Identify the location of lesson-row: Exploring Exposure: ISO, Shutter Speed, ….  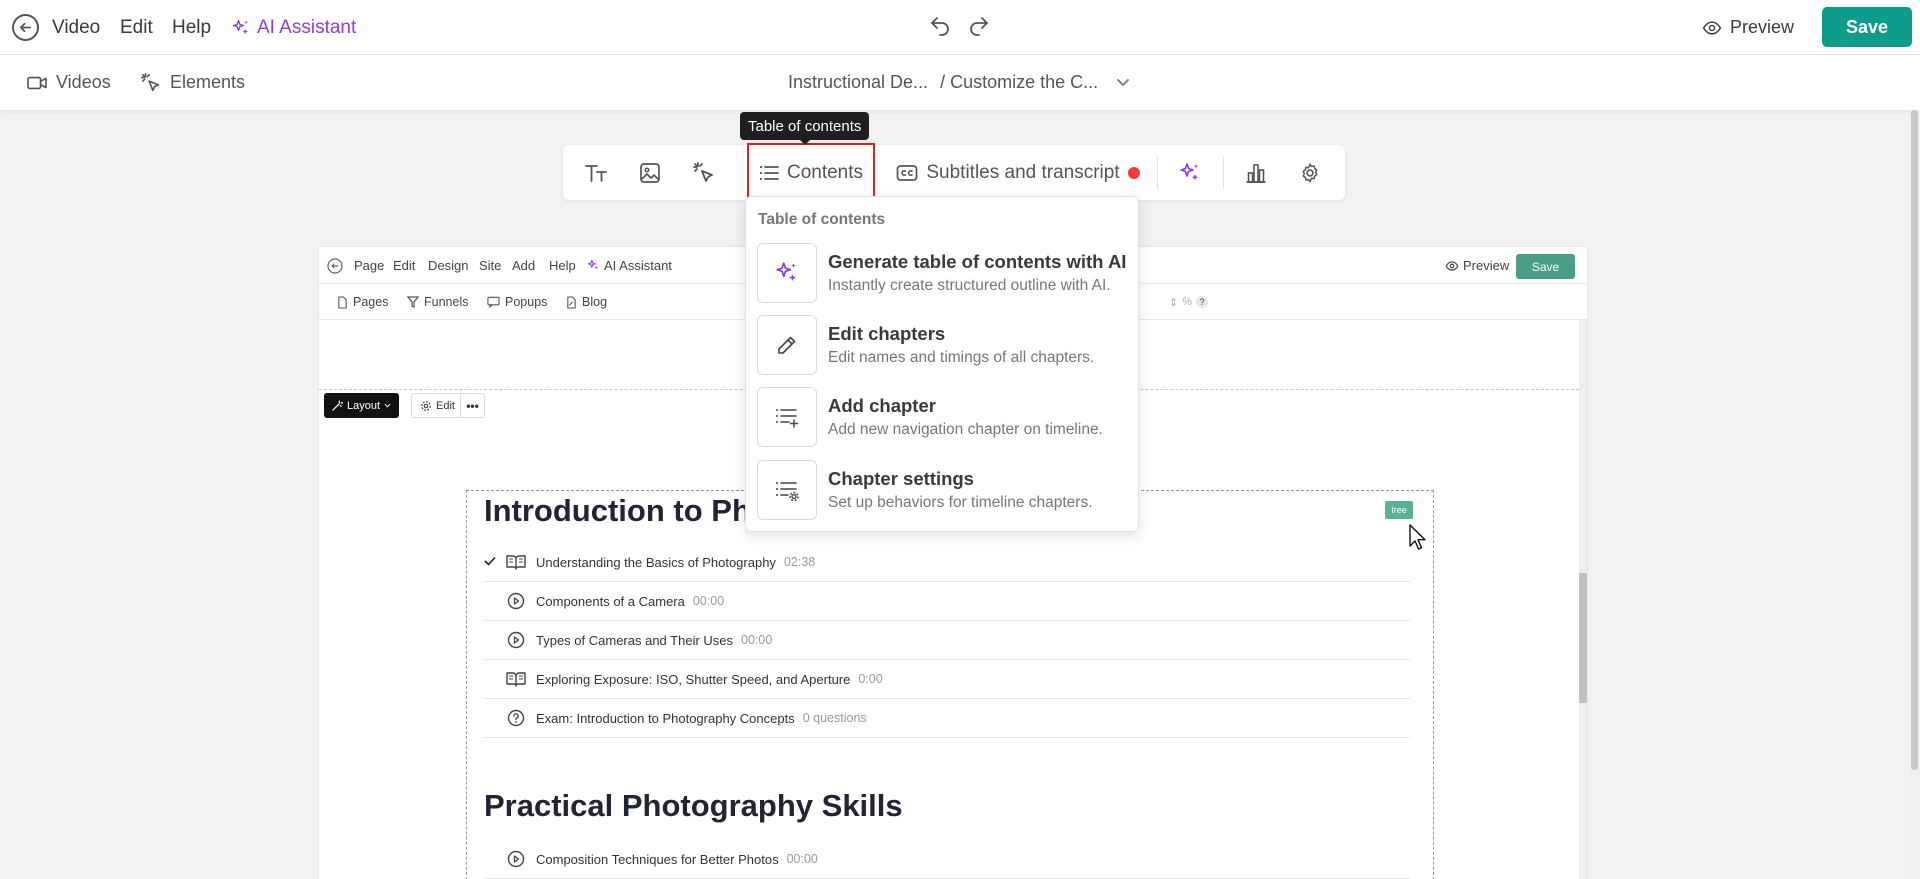
(947, 679).